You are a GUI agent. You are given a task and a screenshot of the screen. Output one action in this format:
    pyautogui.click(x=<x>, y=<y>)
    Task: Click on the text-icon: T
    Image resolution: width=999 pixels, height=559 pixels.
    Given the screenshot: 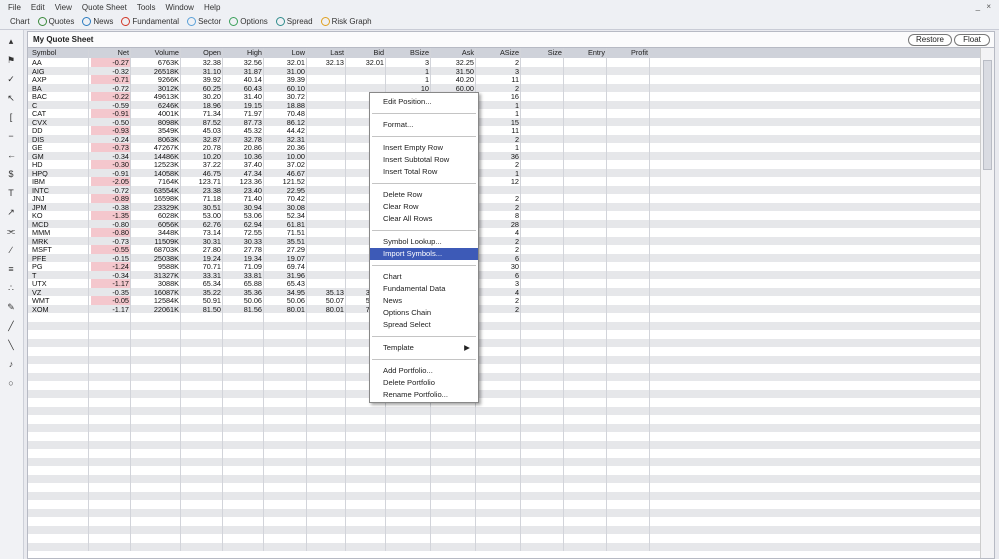 What is the action you would take?
    pyautogui.click(x=11, y=193)
    